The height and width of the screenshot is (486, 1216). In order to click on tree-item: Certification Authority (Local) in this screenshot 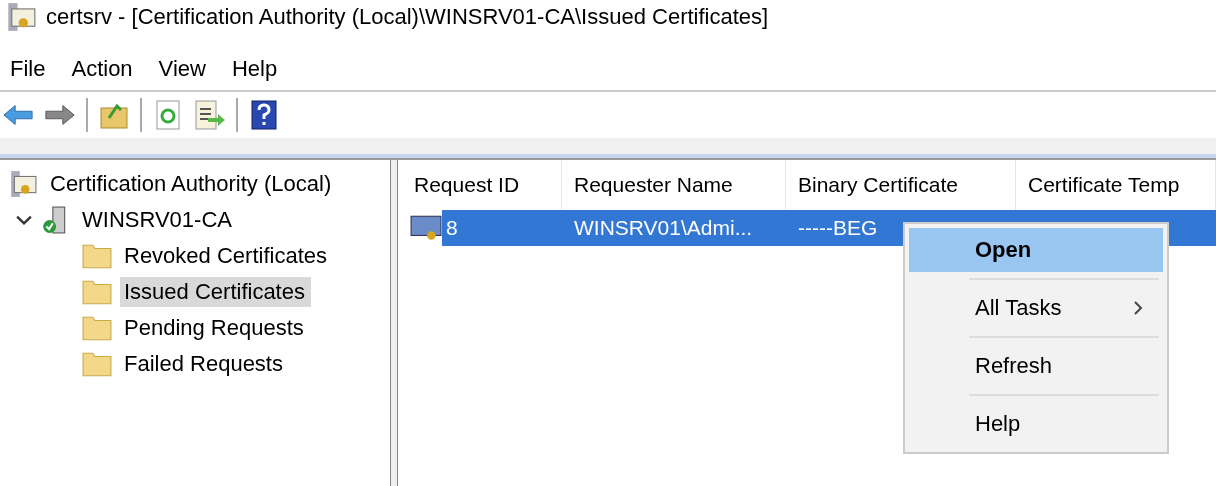, I will do `click(192, 184)`.